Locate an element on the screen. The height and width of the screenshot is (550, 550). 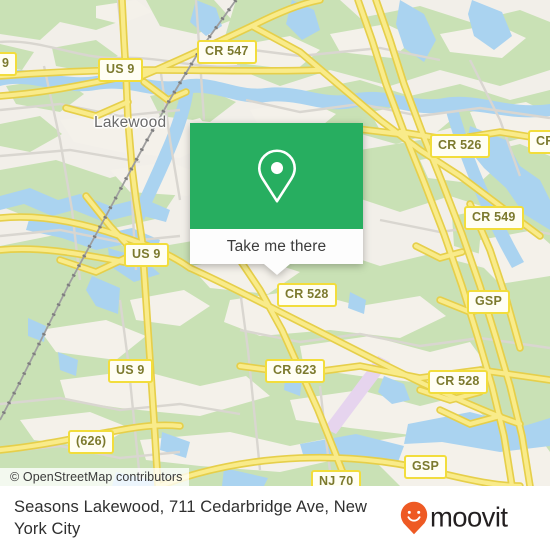
moovit-logo: moovit is located at coordinates (468, 518).